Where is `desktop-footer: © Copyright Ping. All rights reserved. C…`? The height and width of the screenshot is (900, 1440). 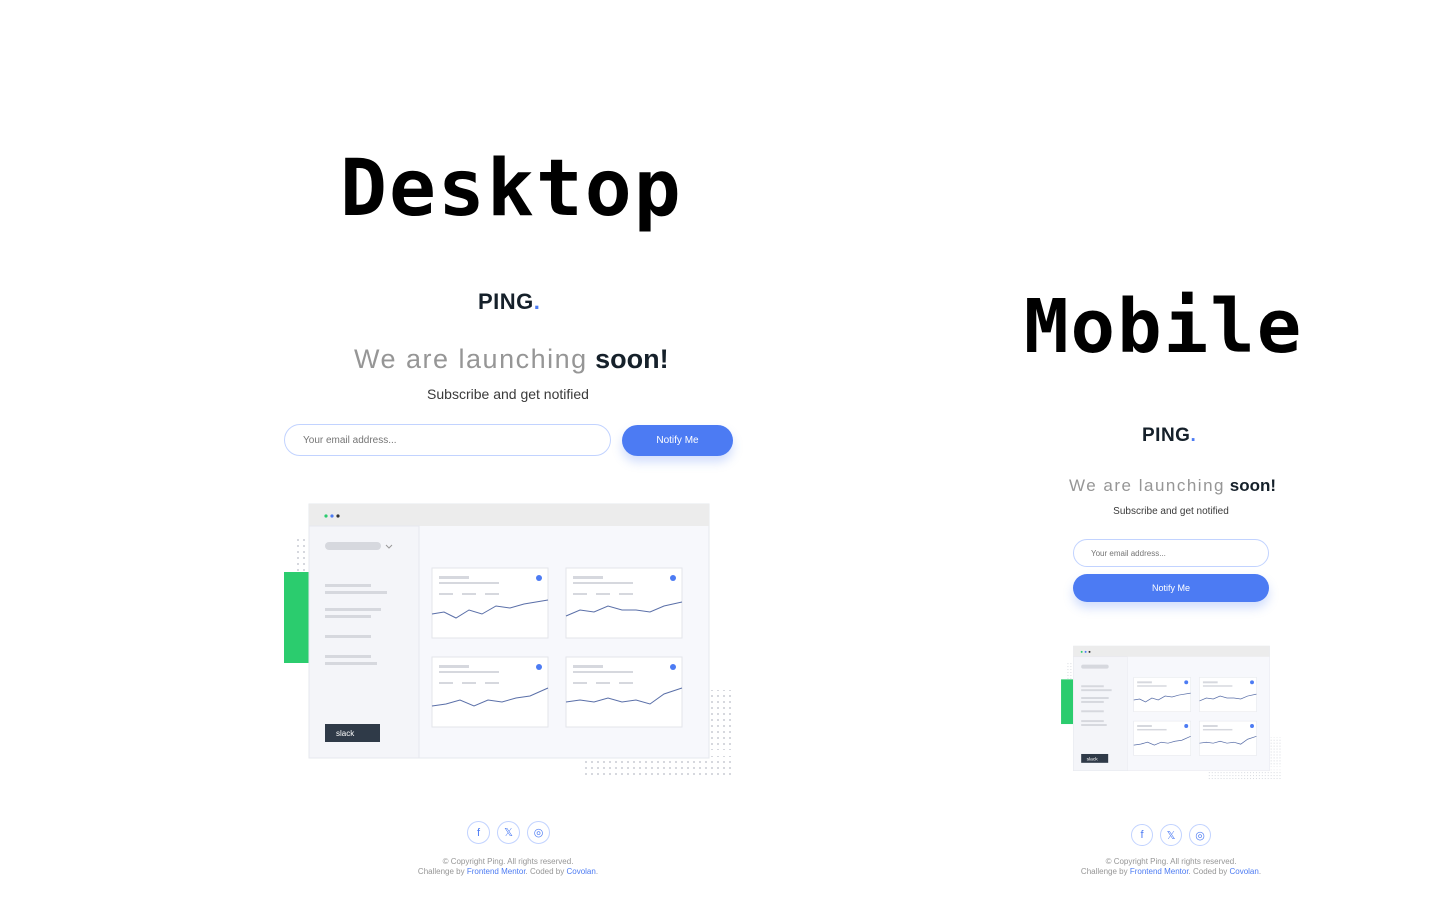
desktop-footer: © Copyright Ping. All rights reserved. C… is located at coordinates (508, 867).